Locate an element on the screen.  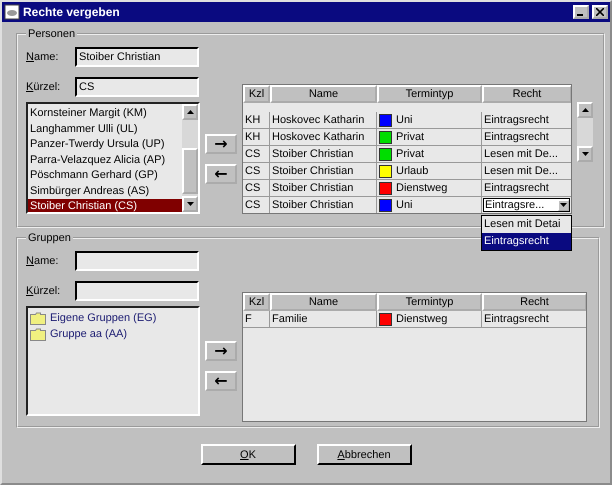
close-icon is located at coordinates (600, 12).